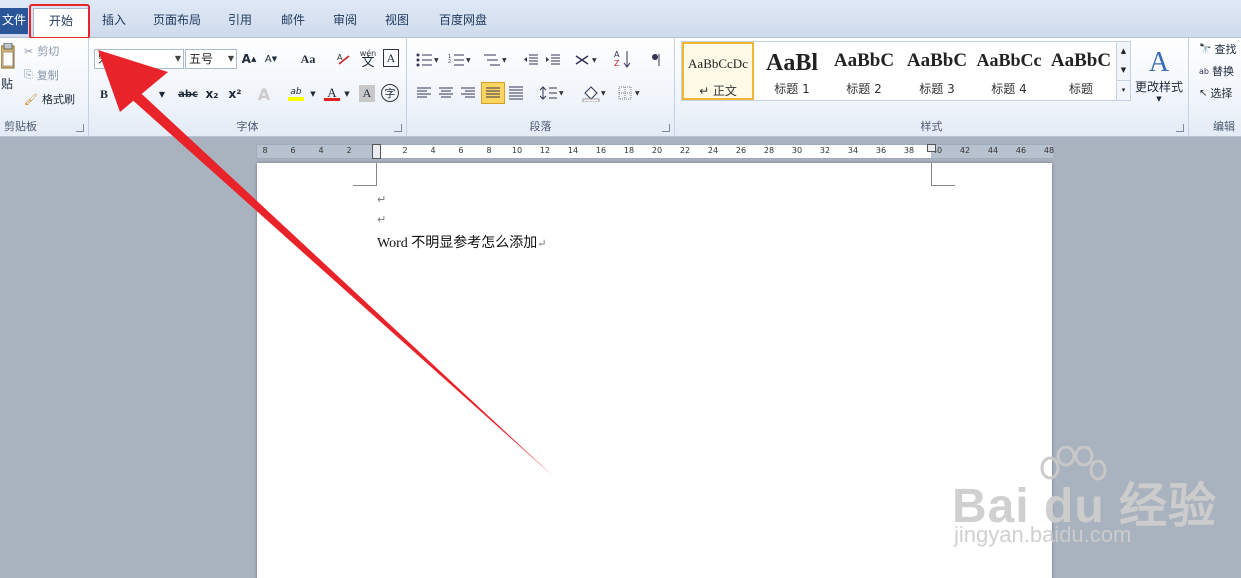 The height and width of the screenshot is (578, 1241). What do you see at coordinates (623, 59) in the screenshot?
I see `sort-icon: AZ` at bounding box center [623, 59].